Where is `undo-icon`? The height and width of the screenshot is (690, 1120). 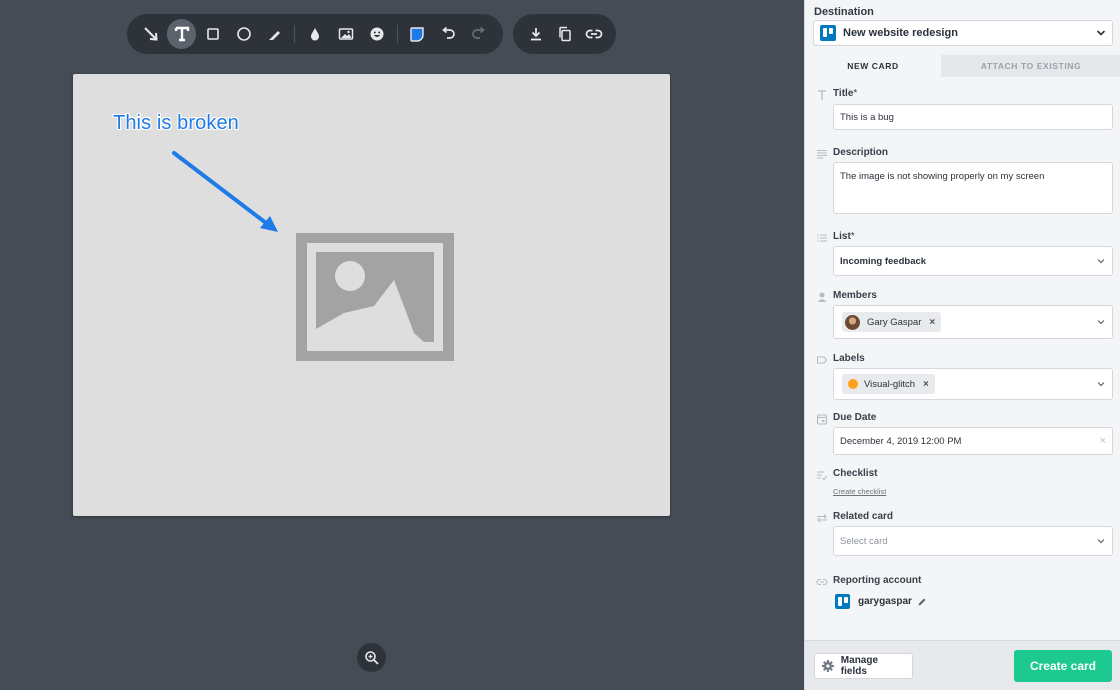 undo-icon is located at coordinates (449, 32).